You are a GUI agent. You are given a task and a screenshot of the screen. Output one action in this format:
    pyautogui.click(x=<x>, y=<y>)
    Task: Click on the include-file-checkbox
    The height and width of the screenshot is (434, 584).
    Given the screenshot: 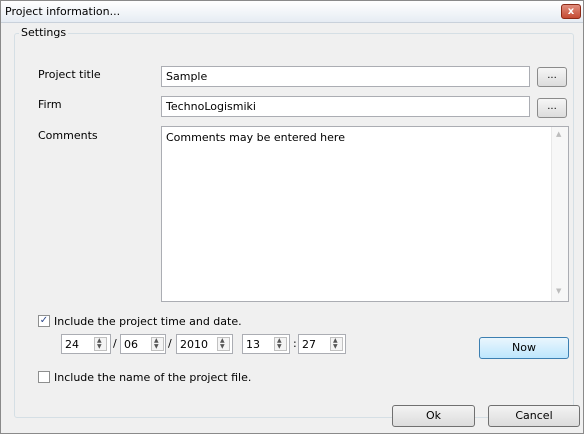 What is the action you would take?
    pyautogui.click(x=44, y=377)
    